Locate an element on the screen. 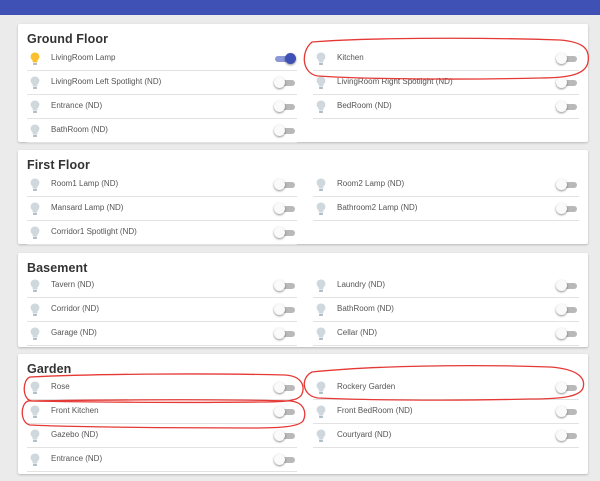 The height and width of the screenshot is (481, 600). light-row: Rockery Garden is located at coordinates (446, 388).